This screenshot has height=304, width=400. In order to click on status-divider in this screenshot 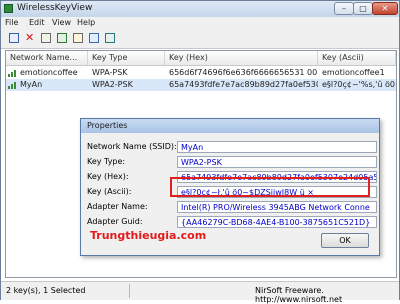, I will do `click(129, 291)`.